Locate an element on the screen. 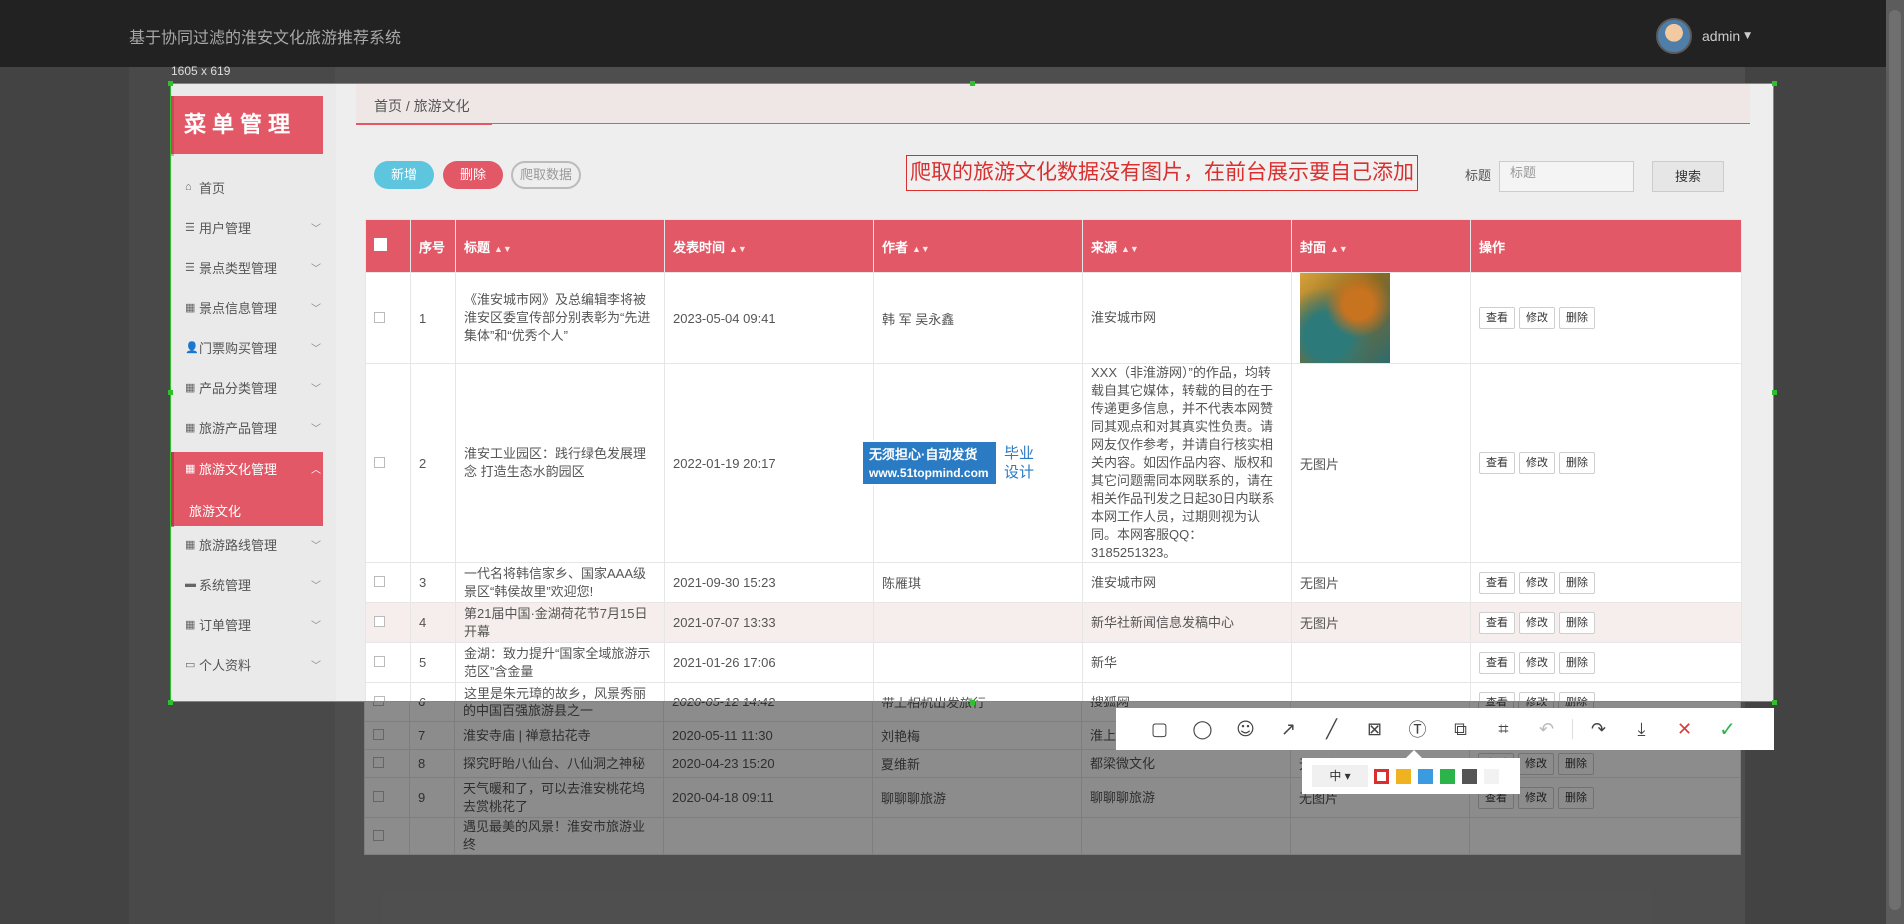  resize-handle-n is located at coordinates (972, 83).